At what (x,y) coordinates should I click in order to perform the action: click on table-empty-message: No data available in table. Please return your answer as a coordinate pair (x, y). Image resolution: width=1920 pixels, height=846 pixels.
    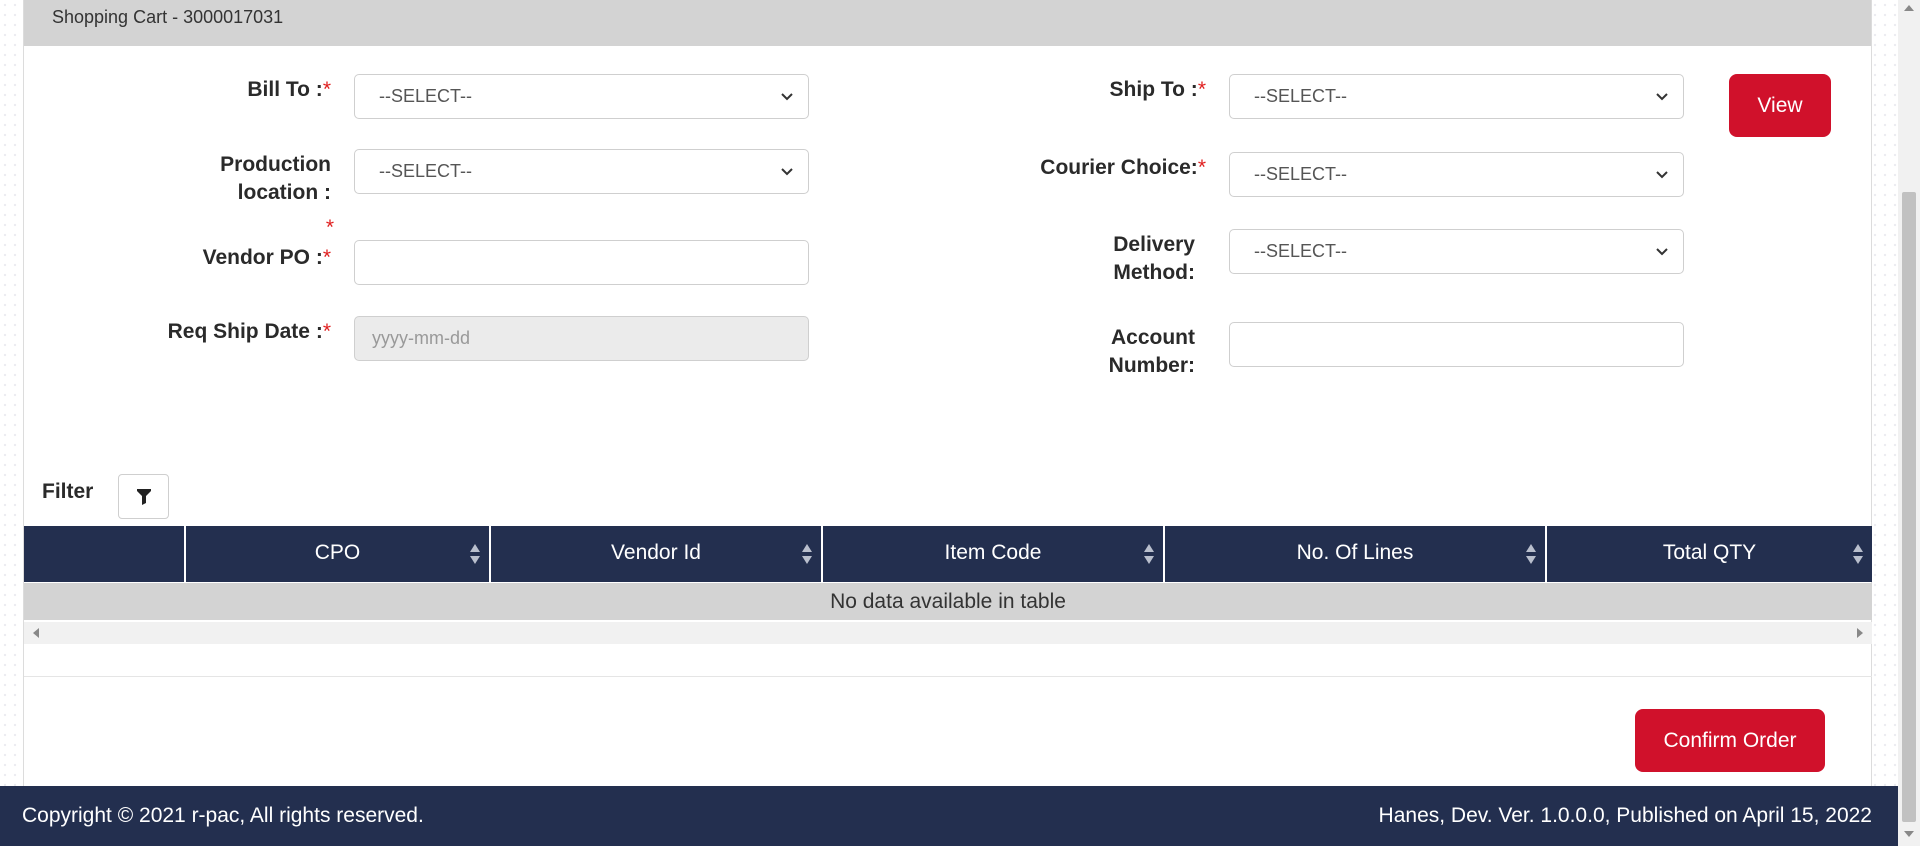
    Looking at the image, I should click on (948, 601).